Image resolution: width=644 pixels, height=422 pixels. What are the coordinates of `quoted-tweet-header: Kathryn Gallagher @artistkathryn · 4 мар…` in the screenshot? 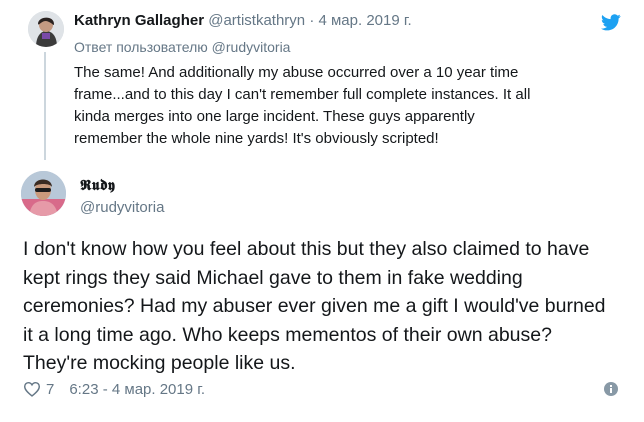 It's located at (243, 20).